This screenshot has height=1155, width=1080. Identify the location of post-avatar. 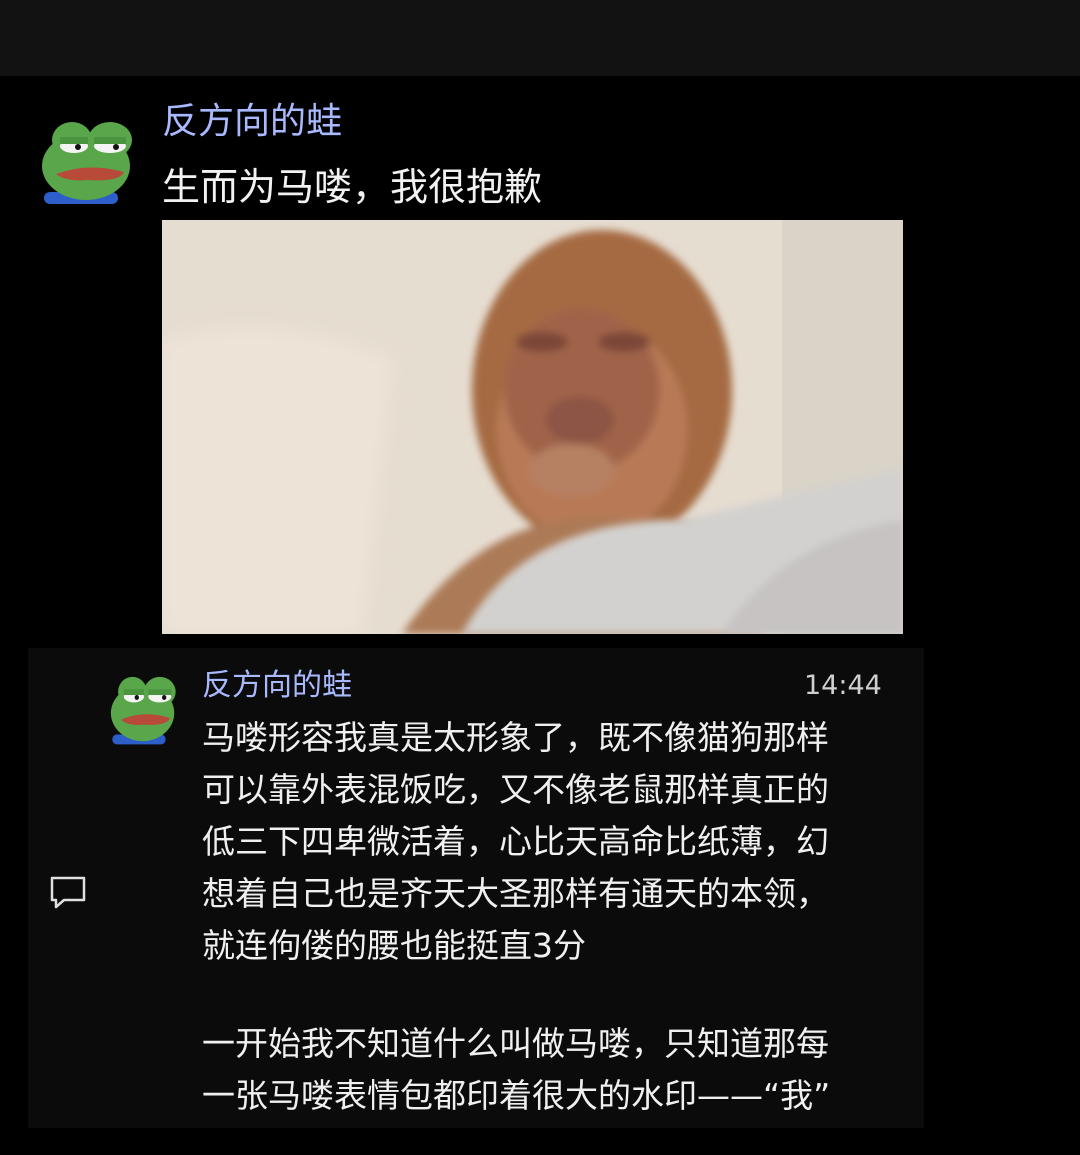
(88, 161).